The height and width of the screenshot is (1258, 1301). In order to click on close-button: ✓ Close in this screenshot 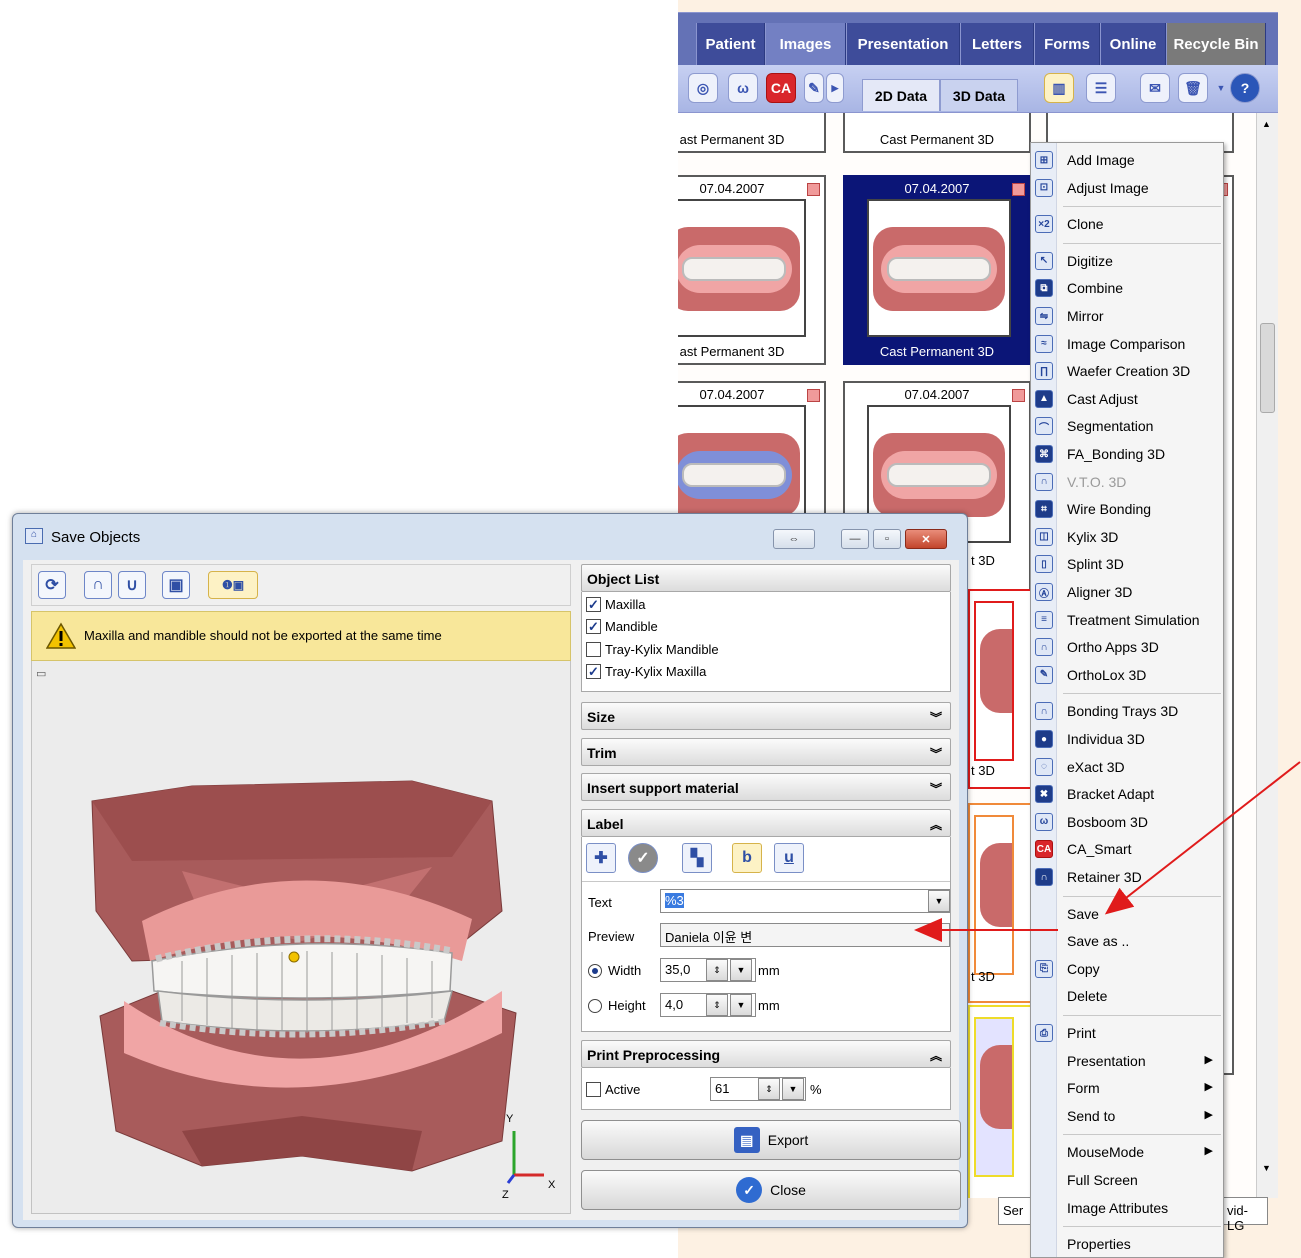, I will do `click(771, 1190)`.